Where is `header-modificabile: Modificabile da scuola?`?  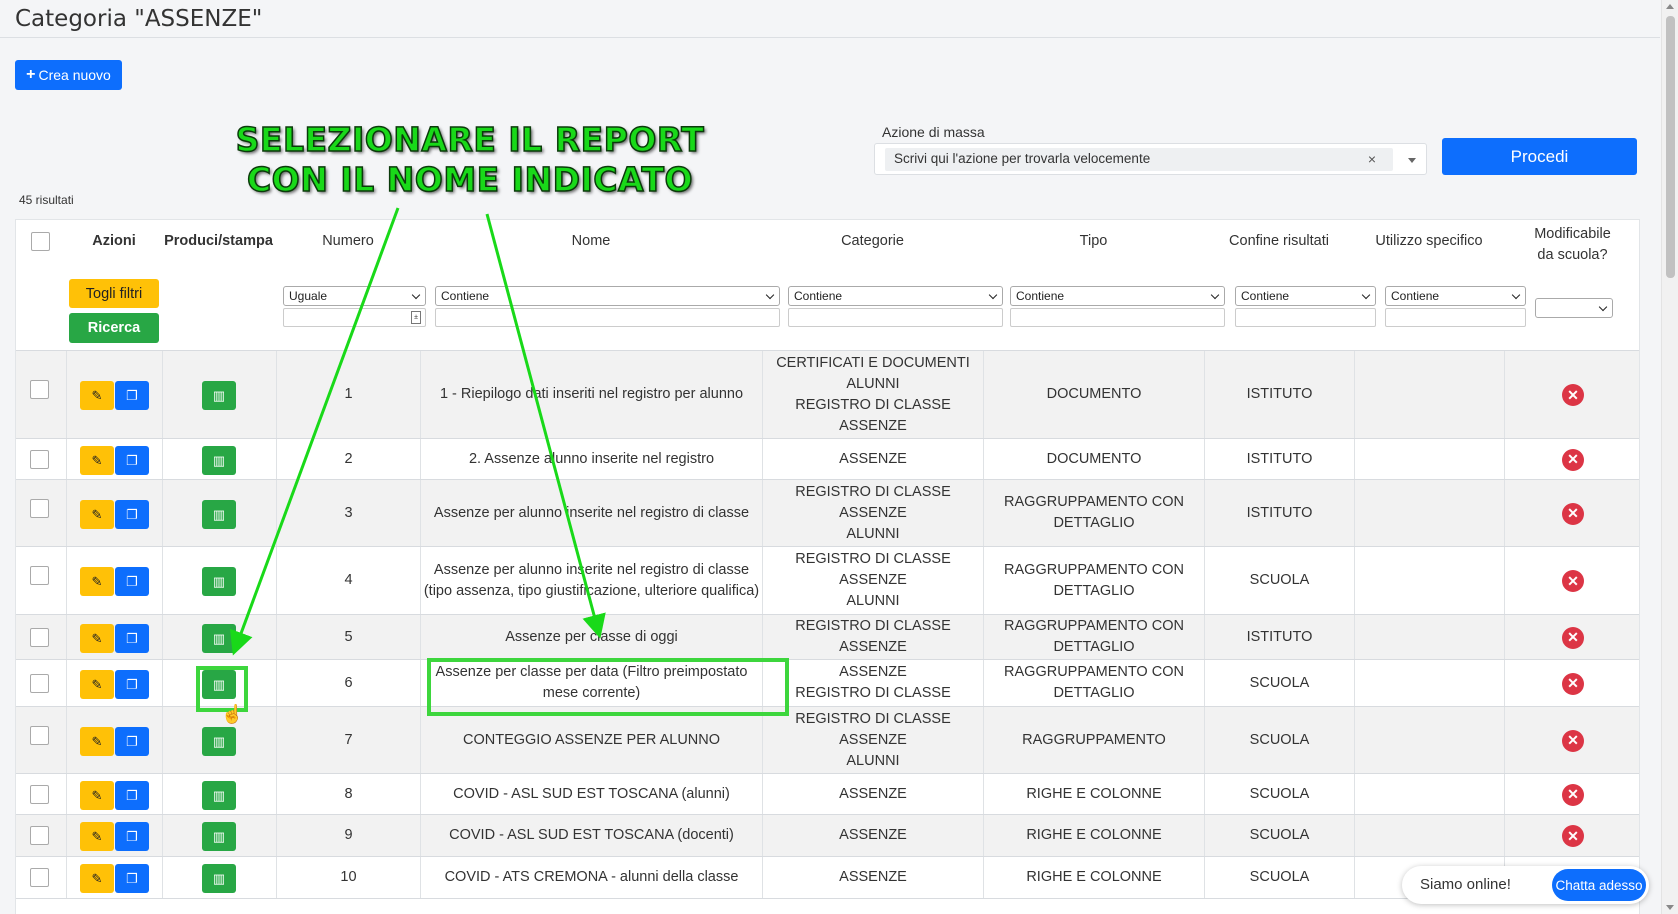 header-modificabile: Modificabile da scuola? is located at coordinates (1571, 245).